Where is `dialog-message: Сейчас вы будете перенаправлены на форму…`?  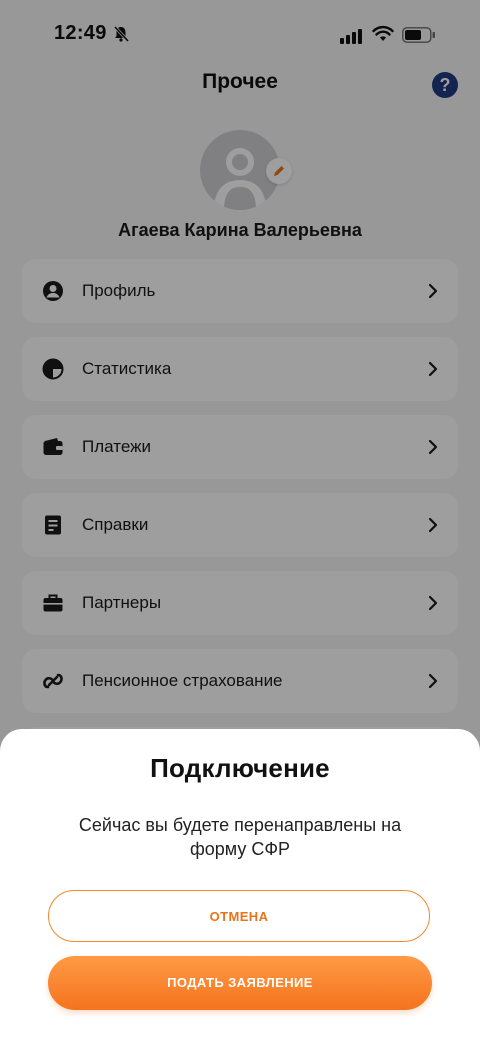
dialog-message: Сейчас вы будете перенаправлены на форму… is located at coordinates (240, 837).